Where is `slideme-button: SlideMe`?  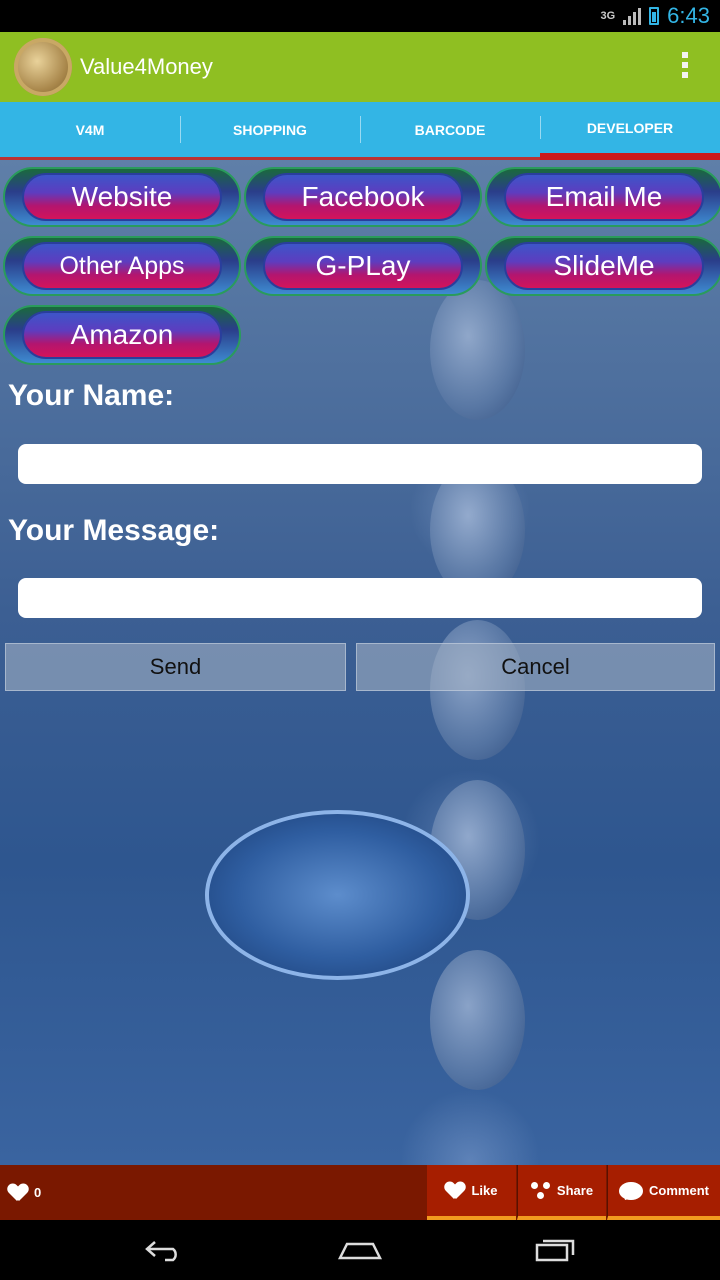
slideme-button: SlideMe is located at coordinates (602, 266).